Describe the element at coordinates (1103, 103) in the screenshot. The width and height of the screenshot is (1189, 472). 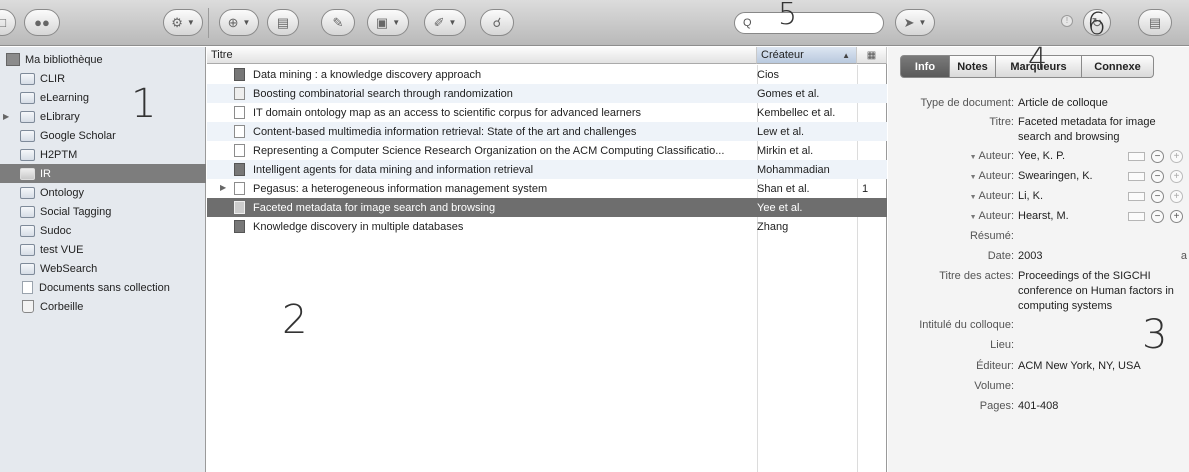
I see `field-value: Article de colloque` at that location.